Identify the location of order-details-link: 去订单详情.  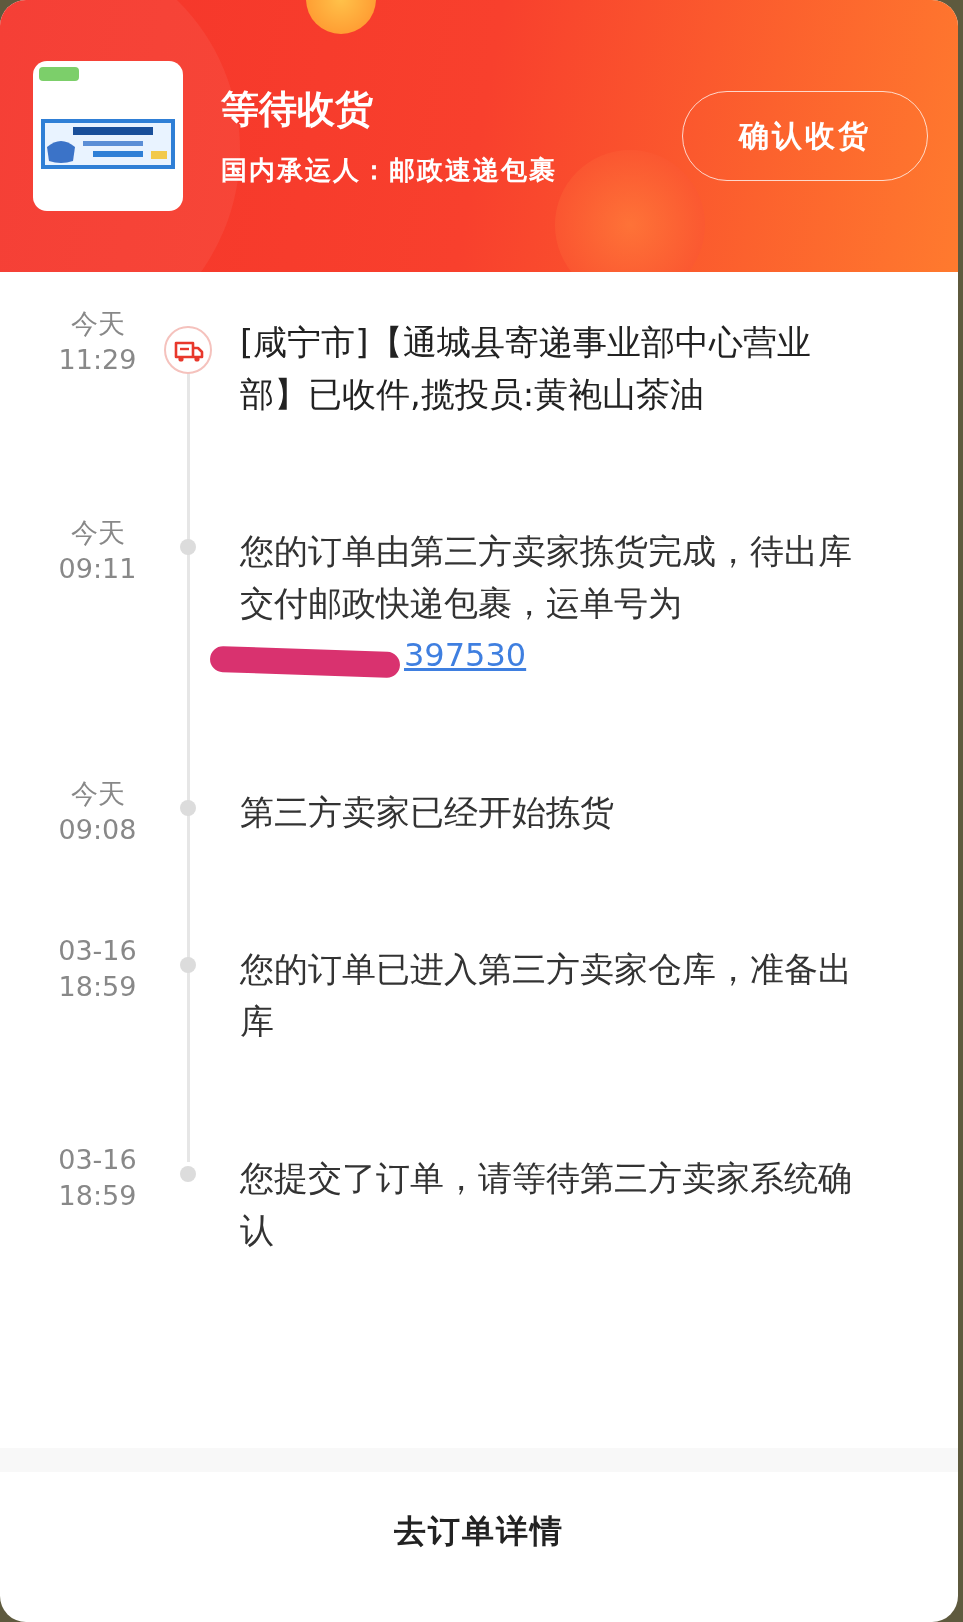
(479, 1532).